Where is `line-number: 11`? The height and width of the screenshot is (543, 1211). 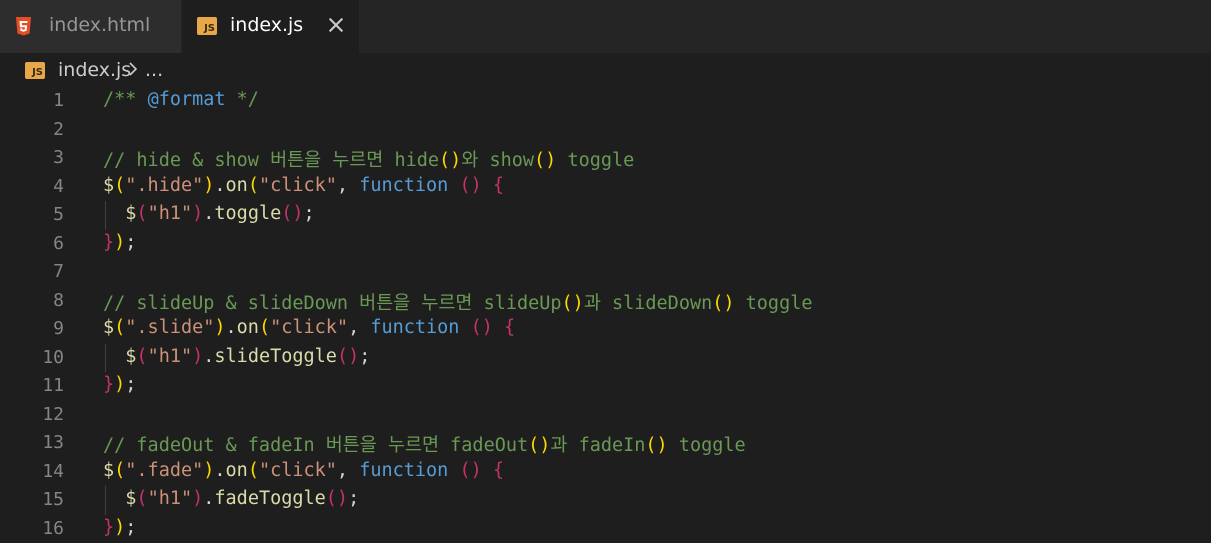 line-number: 11 is located at coordinates (53, 385).